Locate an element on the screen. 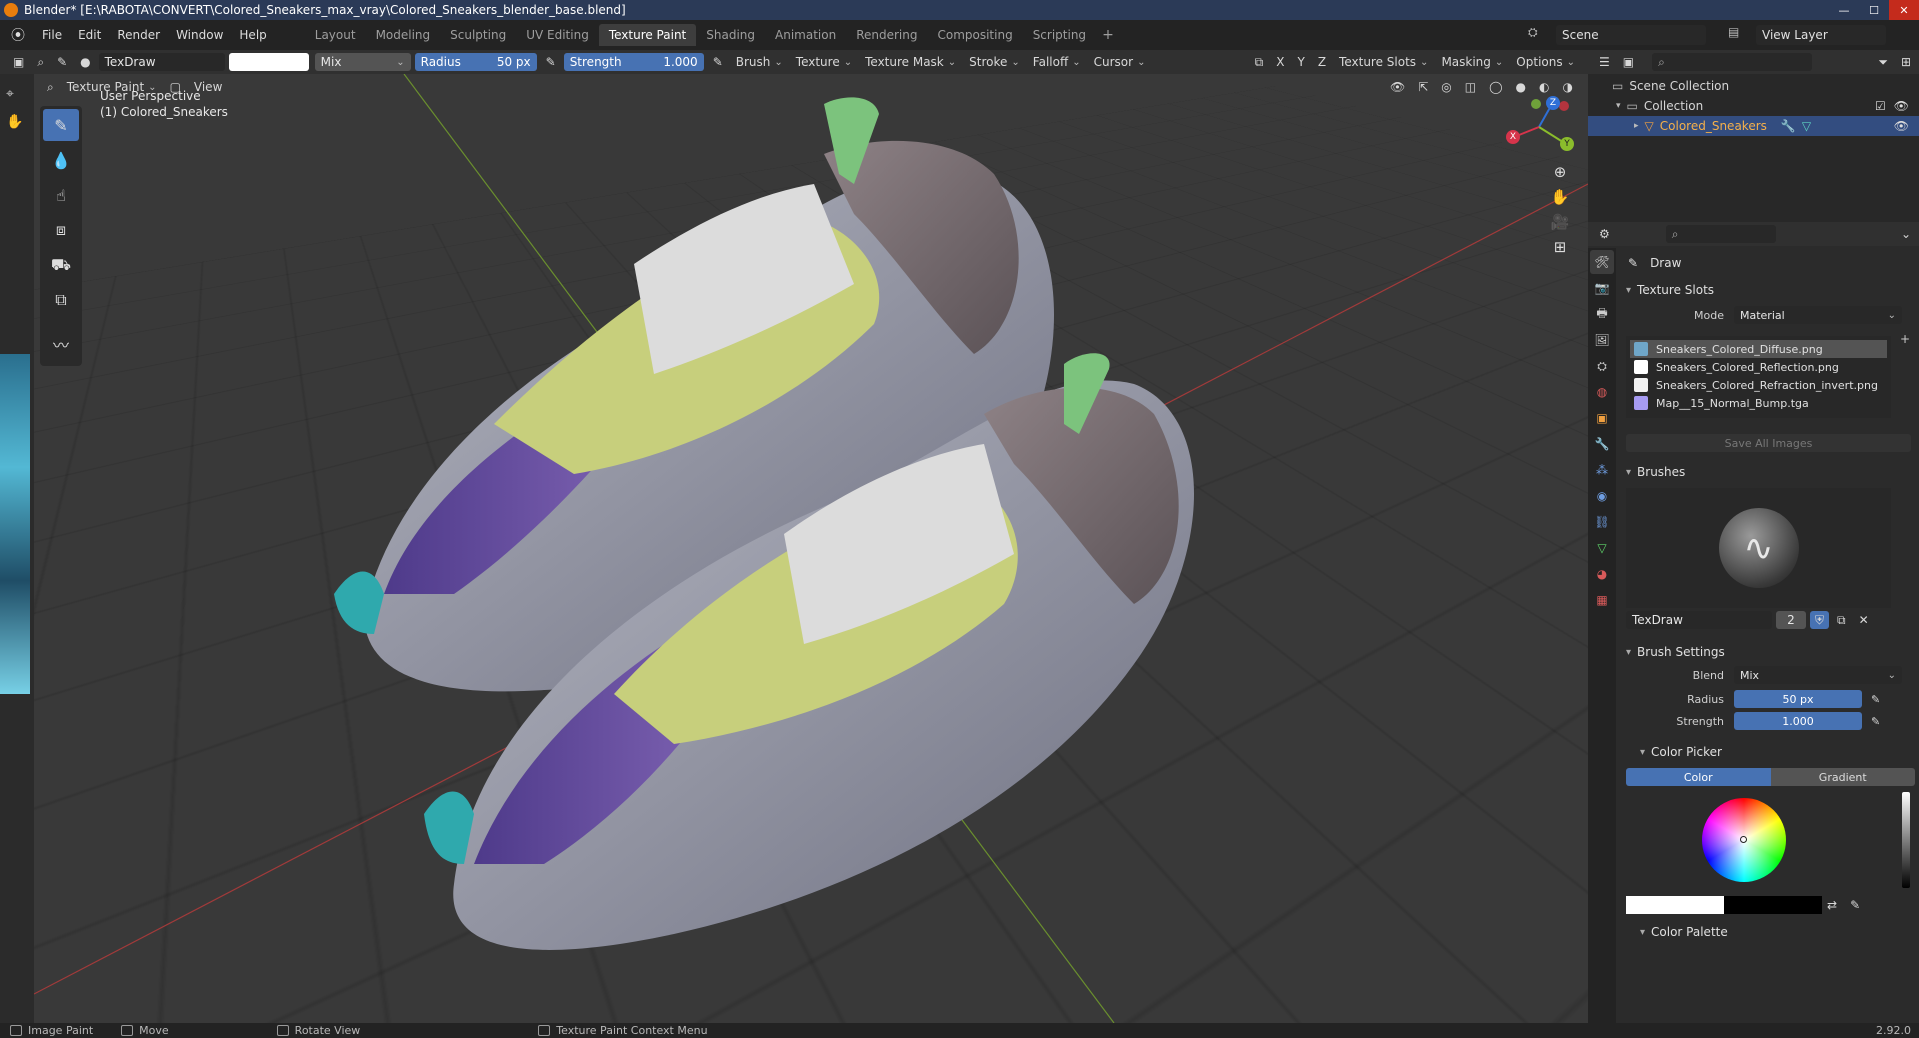 Image resolution: width=1919 pixels, height=1038 pixels. gizmo-toggle-icon: ⇱ is located at coordinates (1423, 87).